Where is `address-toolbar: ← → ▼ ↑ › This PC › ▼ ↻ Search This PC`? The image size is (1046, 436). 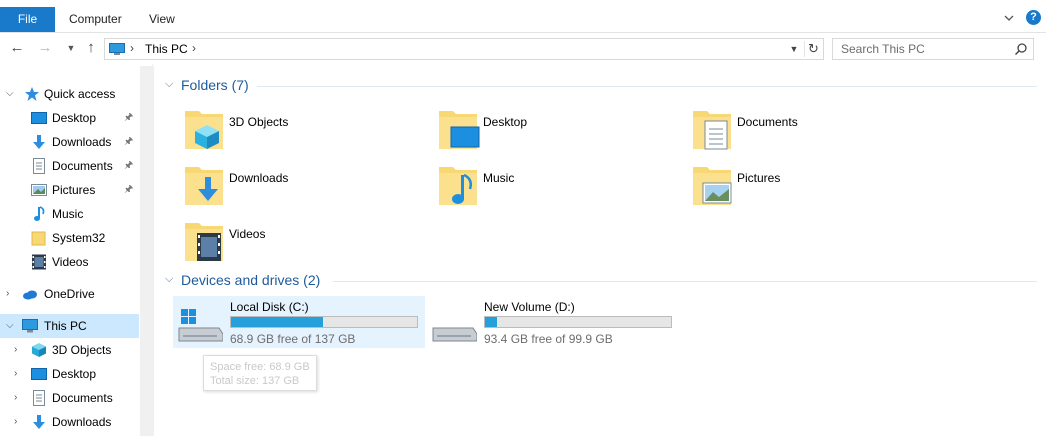 address-toolbar: ← → ▼ ↑ › This PC › ▼ ↻ Search This PC is located at coordinates (523, 49).